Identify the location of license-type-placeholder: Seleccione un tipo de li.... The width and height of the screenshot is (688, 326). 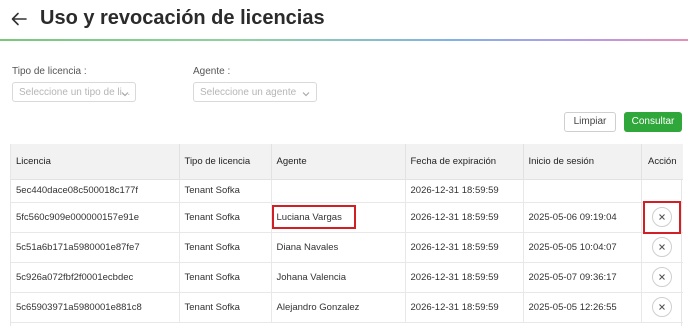
(75, 92).